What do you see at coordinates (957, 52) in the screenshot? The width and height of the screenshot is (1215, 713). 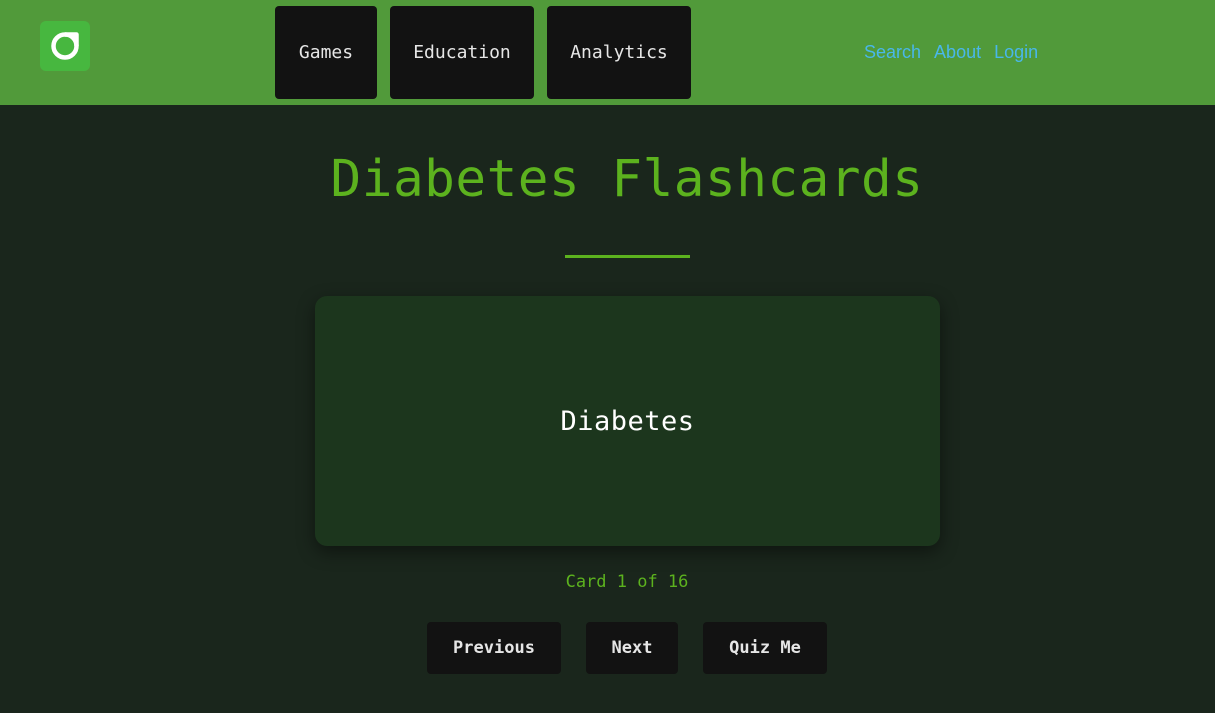 I see `about-link: About` at bounding box center [957, 52].